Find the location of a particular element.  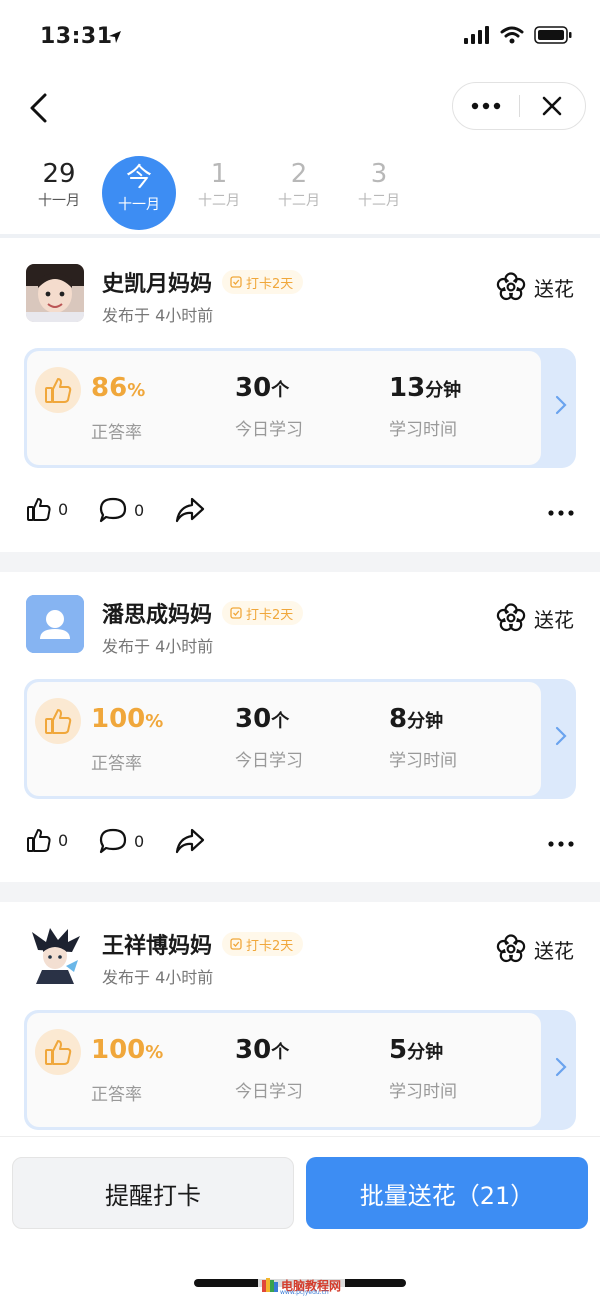

study-stats-card: 86% 正答率 30个 今日学习 13分钟 学习时间 is located at coordinates (300, 408).